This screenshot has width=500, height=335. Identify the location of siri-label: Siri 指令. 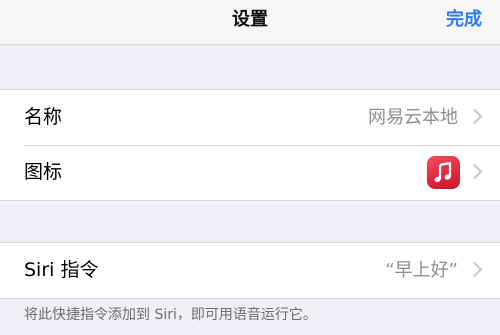
(61, 270).